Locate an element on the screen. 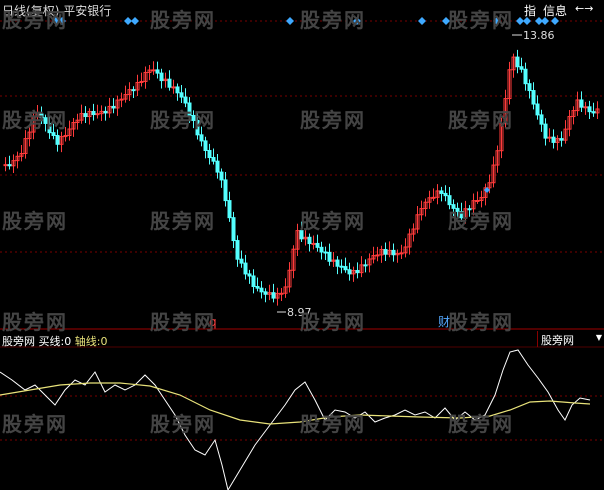 This screenshot has height=490, width=604. dropdown-arrow-icon: ▼ is located at coordinates (599, 337).